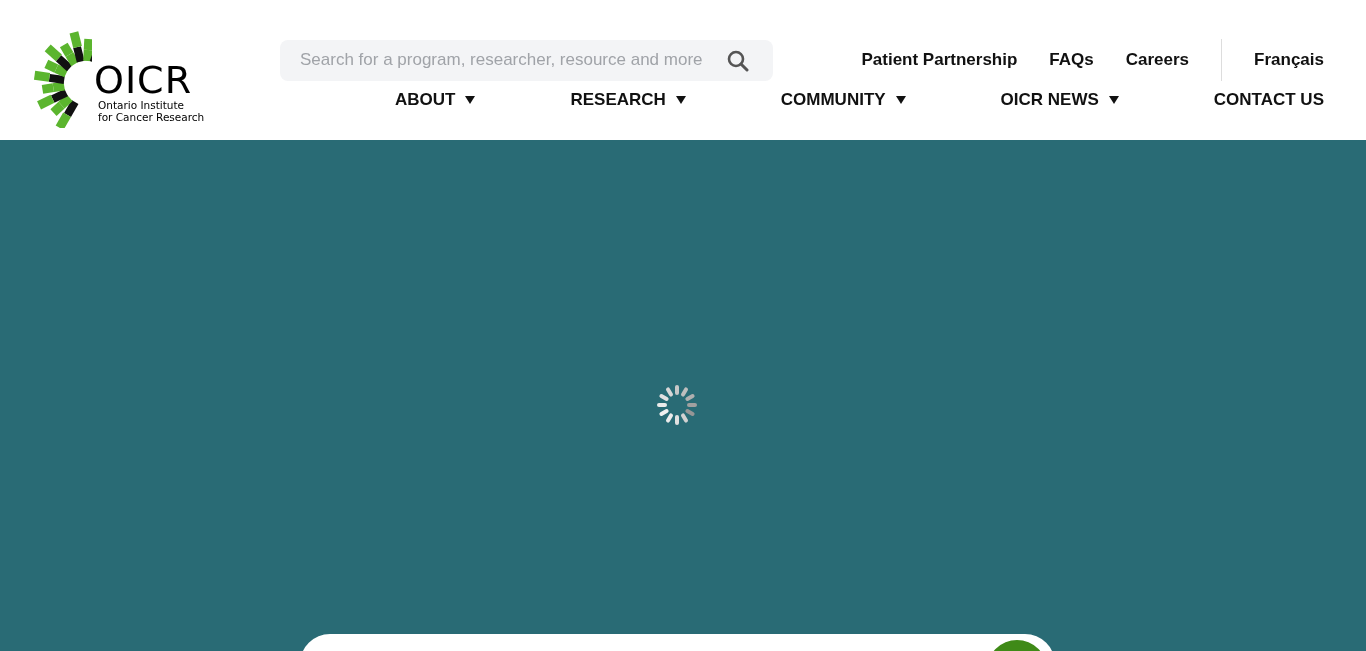 The width and height of the screenshot is (1366, 651). I want to click on logo-wordmark: OICR, so click(144, 80).